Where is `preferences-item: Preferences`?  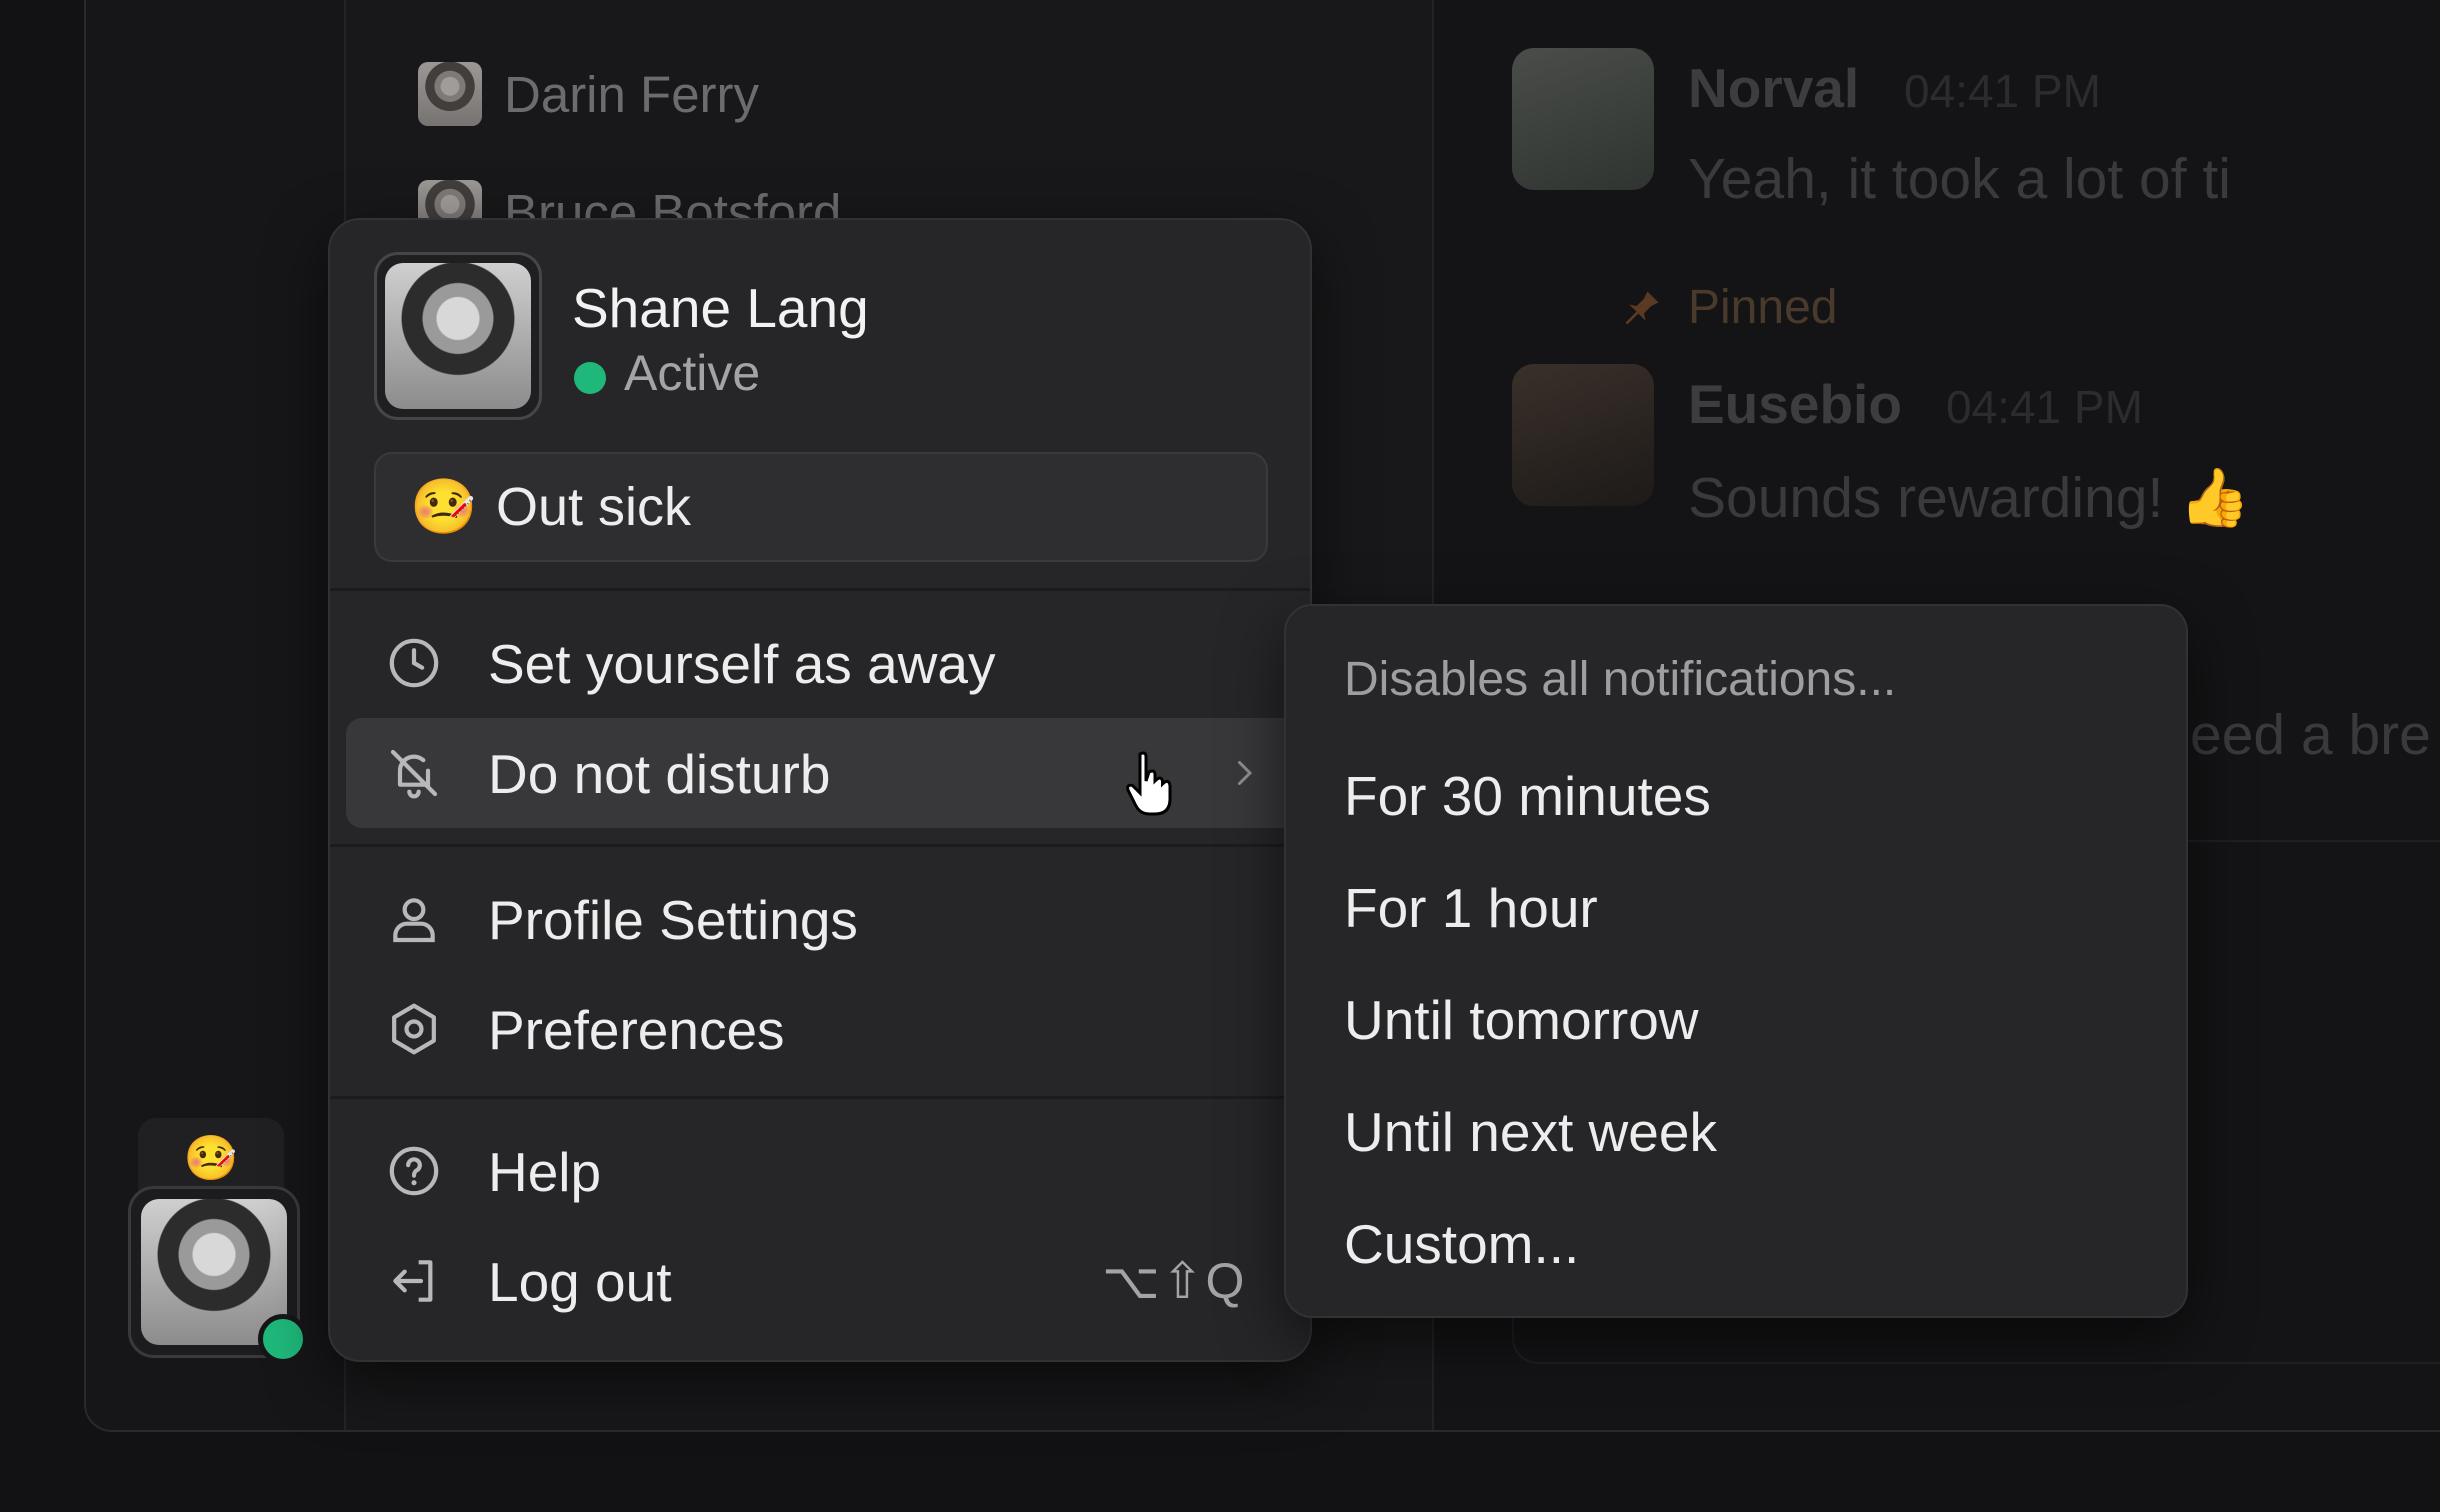
preferences-item: Preferences is located at coordinates (841, 1029).